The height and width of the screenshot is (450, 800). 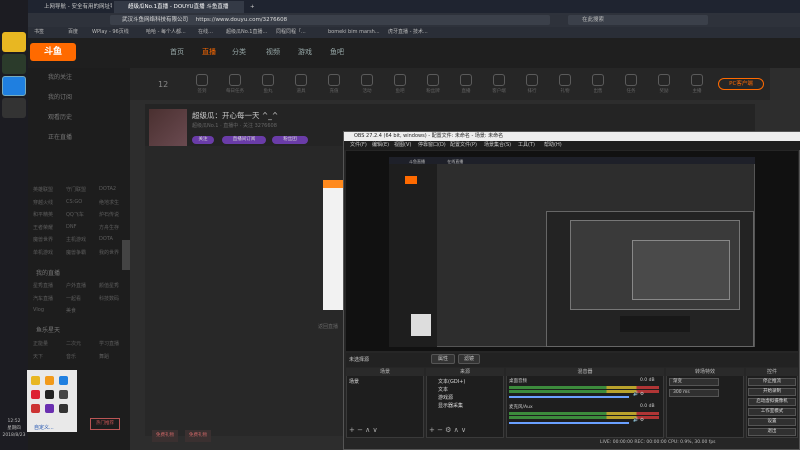 I want to click on obs-menu-edit: 编辑(E), so click(x=380, y=145).